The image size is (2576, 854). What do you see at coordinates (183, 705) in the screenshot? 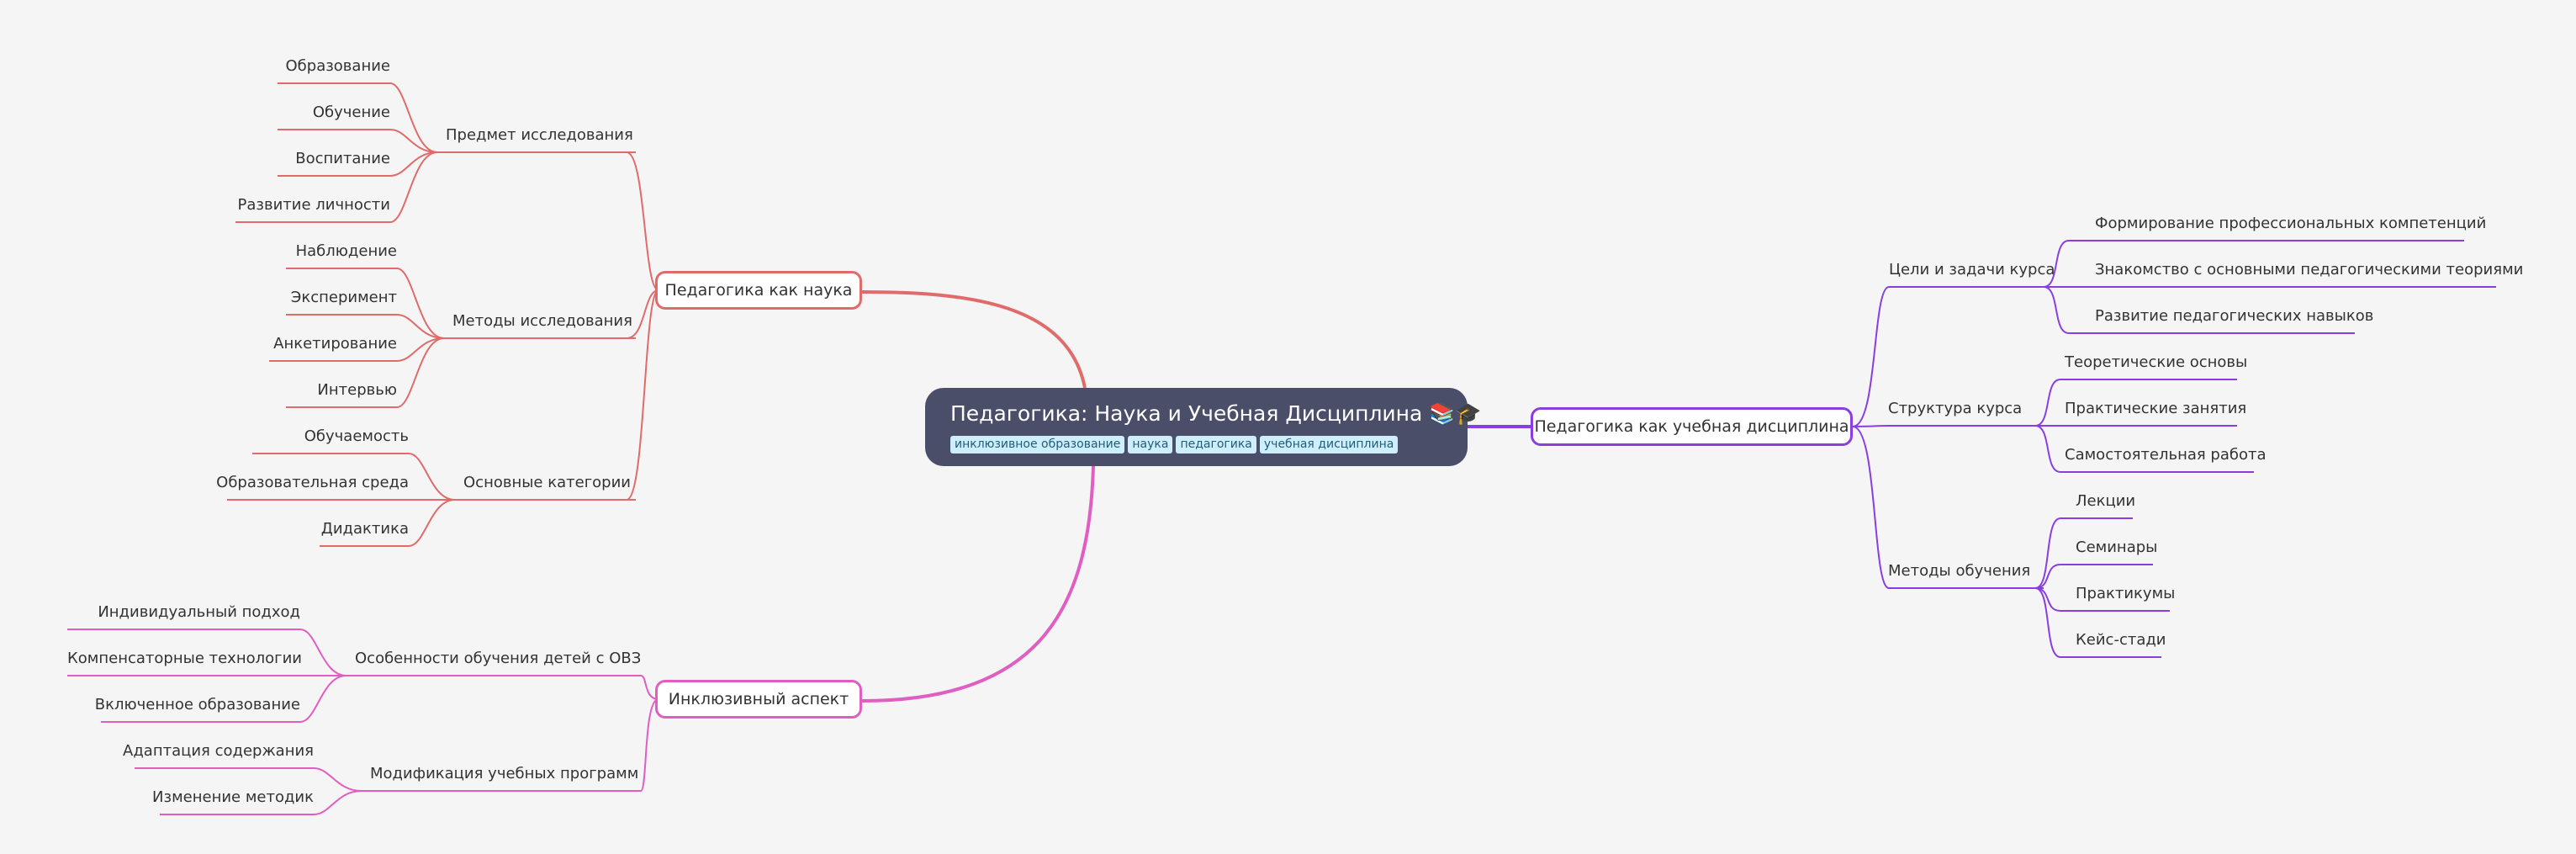
I see `leaf-included-education: Включенное образование` at bounding box center [183, 705].